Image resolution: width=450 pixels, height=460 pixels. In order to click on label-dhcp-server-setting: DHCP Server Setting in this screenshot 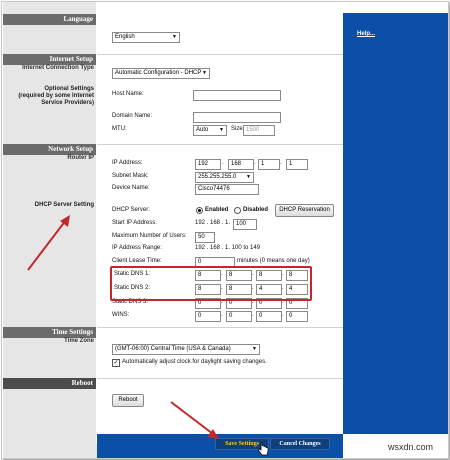, I will do `click(64, 205)`.